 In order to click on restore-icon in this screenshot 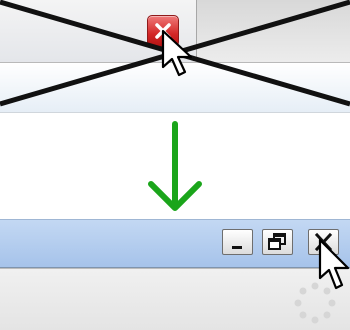, I will do `click(277, 241)`.